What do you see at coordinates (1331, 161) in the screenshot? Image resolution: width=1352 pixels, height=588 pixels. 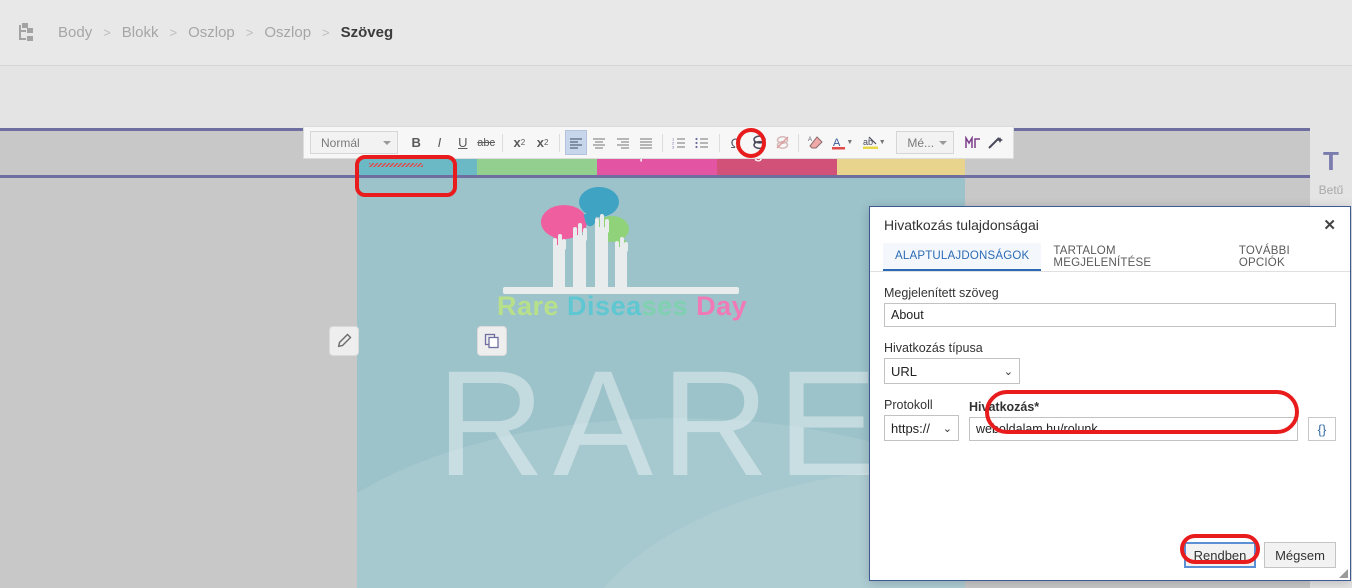 I see `typography-icon: T` at bounding box center [1331, 161].